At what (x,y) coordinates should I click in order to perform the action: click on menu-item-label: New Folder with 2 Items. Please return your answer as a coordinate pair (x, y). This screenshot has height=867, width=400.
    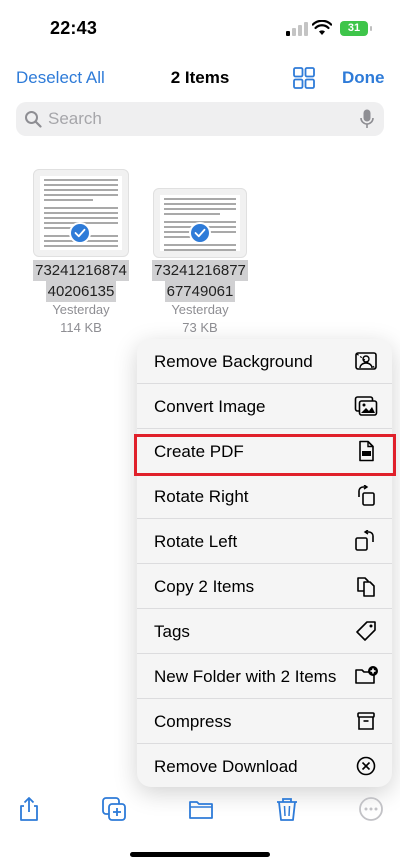
    Looking at the image, I should click on (245, 676).